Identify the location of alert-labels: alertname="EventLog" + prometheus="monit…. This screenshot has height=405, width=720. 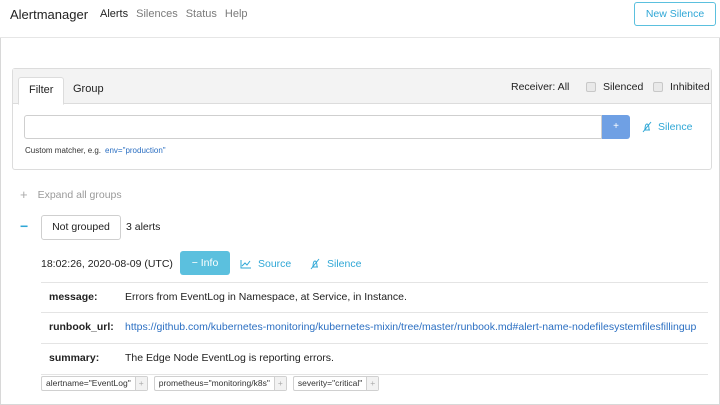
(210, 383).